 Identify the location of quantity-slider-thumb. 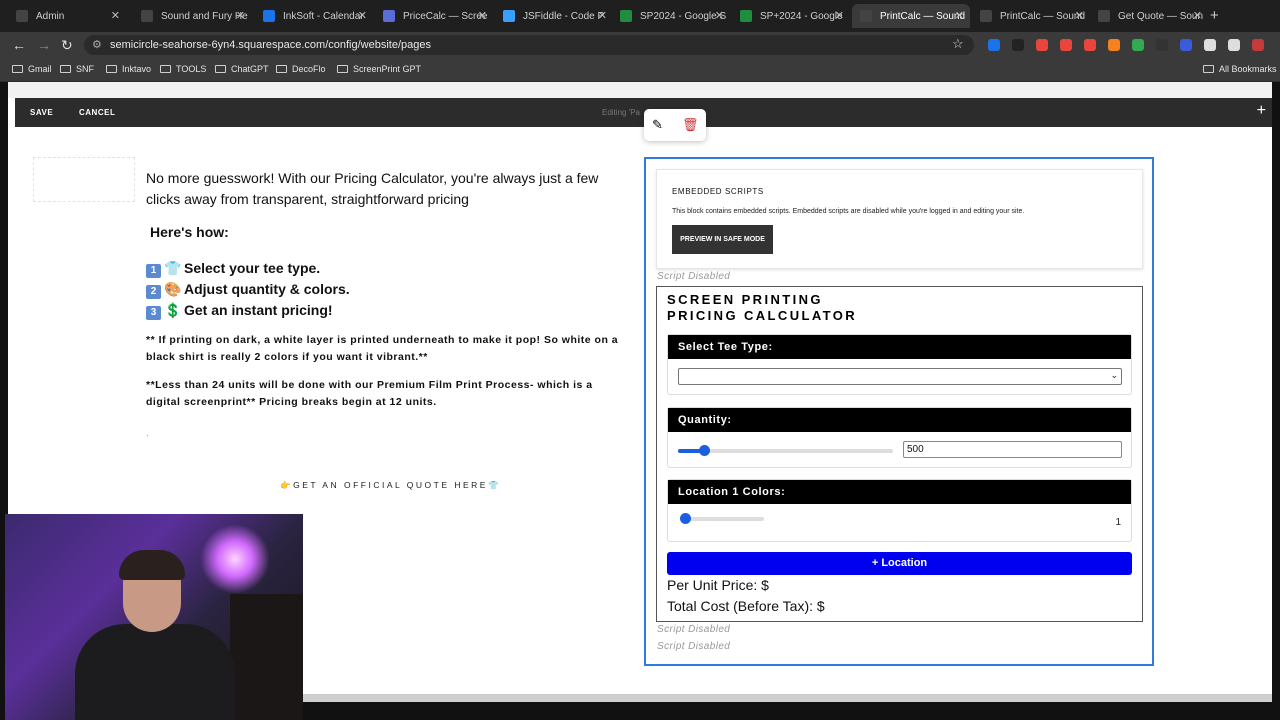
(704, 450).